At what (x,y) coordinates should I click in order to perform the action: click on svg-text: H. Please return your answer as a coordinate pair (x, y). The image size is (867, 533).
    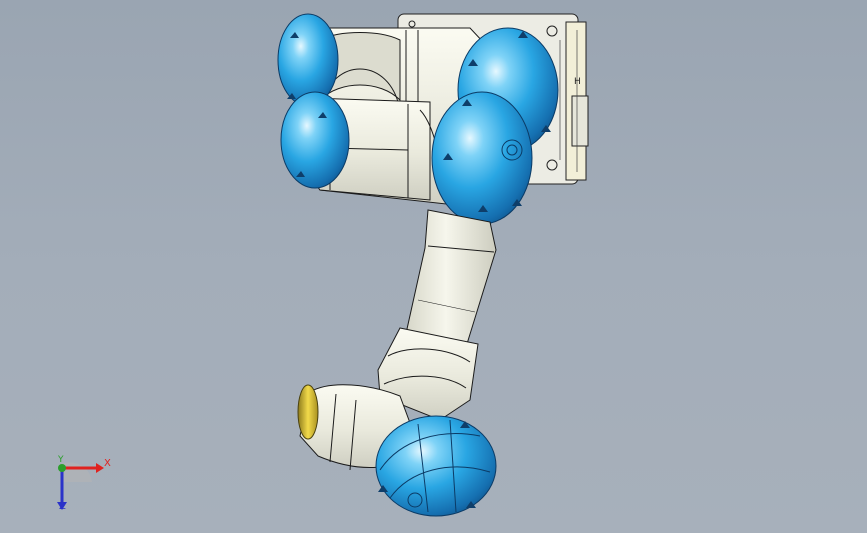
    Looking at the image, I should click on (577, 82).